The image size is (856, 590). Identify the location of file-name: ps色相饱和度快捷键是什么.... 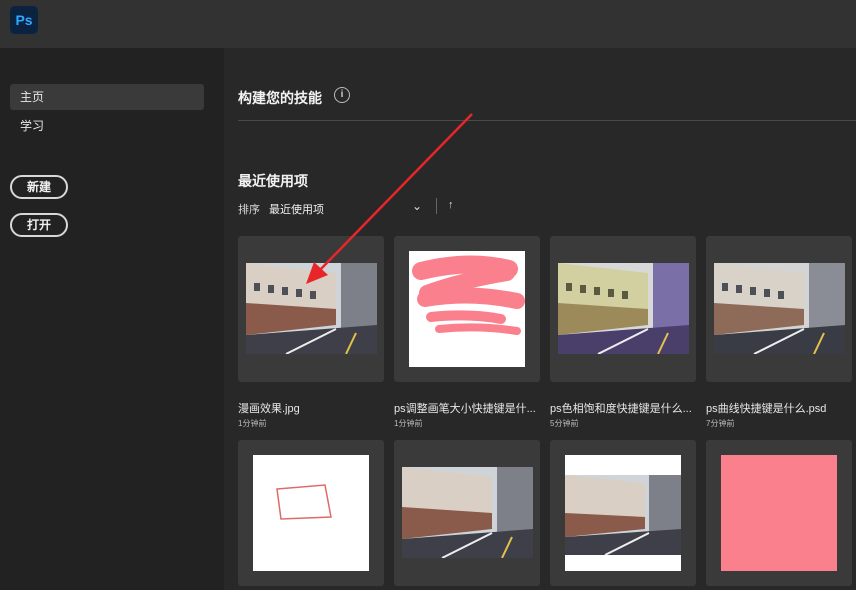
(624, 408).